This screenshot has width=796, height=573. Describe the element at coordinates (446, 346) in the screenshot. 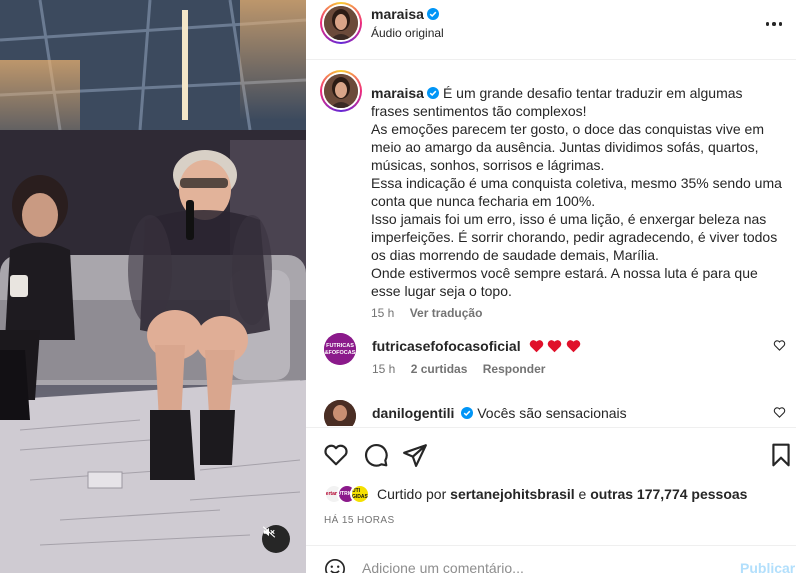

I see `commenter-username: futricasefofocasoficial` at that location.